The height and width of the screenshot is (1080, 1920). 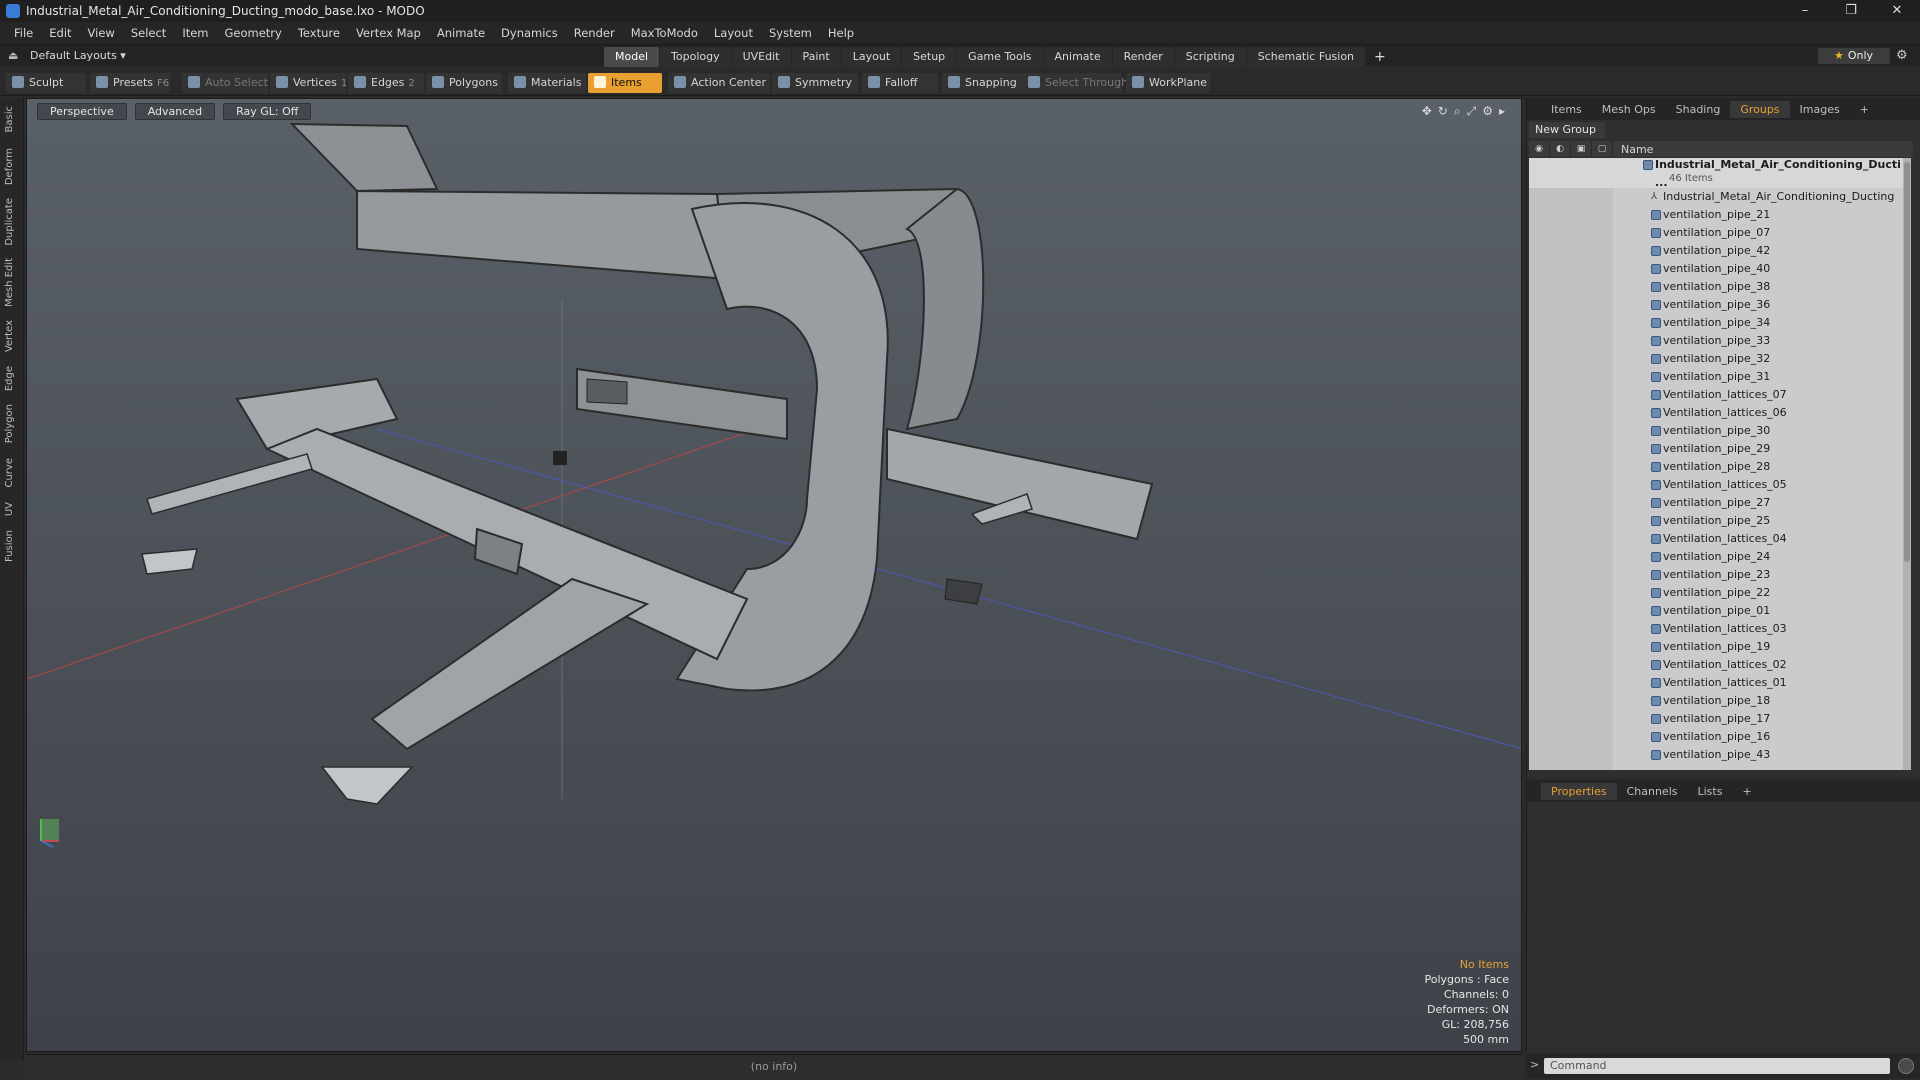 I want to click on tab-topology: Topology, so click(x=695, y=57).